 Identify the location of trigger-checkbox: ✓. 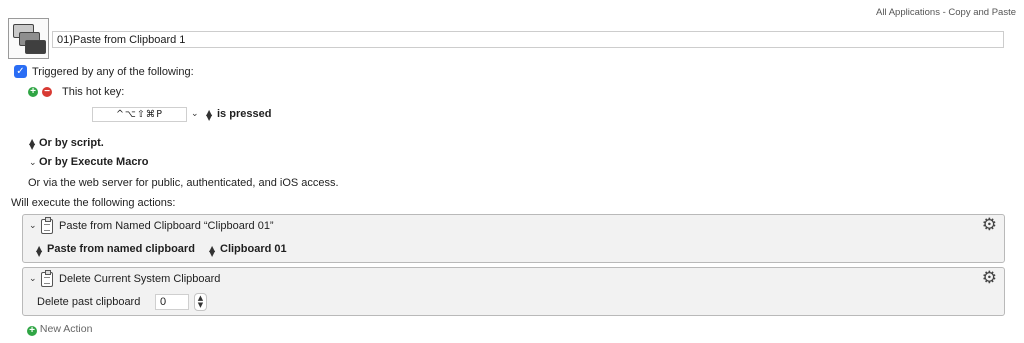
(20, 71).